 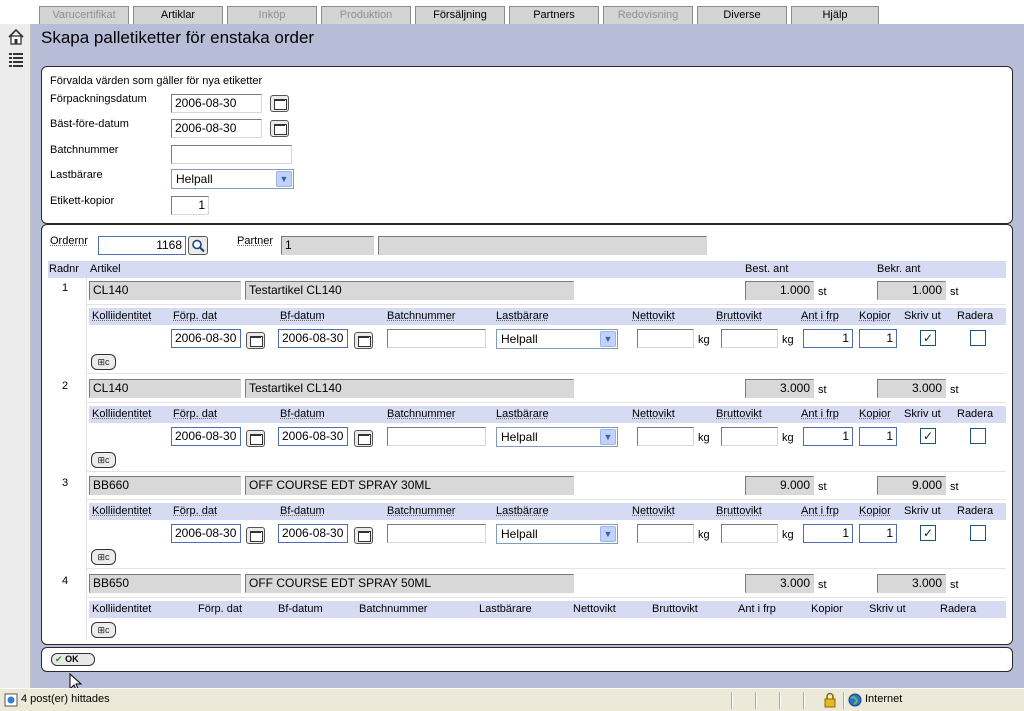 What do you see at coordinates (165, 583) in the screenshot?
I see `article-code: BB650` at bounding box center [165, 583].